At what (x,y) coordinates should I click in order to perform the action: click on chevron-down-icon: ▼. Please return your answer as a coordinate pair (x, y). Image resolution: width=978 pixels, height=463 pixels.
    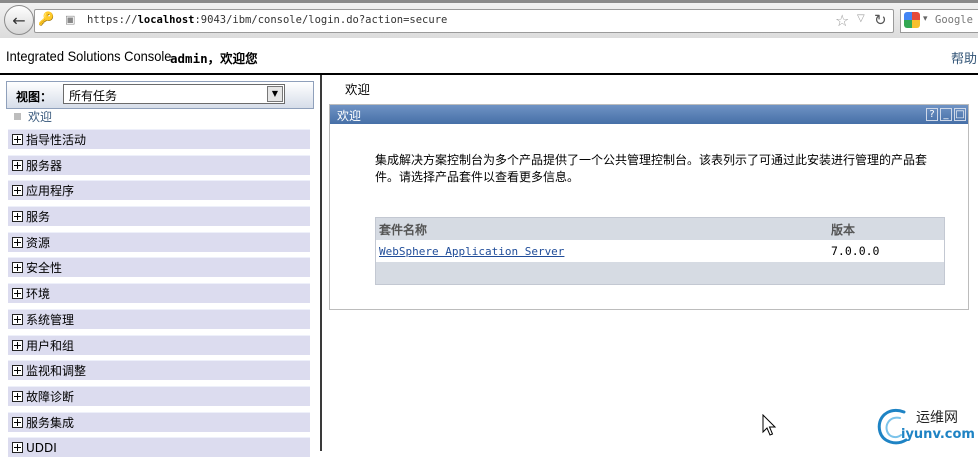
    Looking at the image, I should click on (275, 94).